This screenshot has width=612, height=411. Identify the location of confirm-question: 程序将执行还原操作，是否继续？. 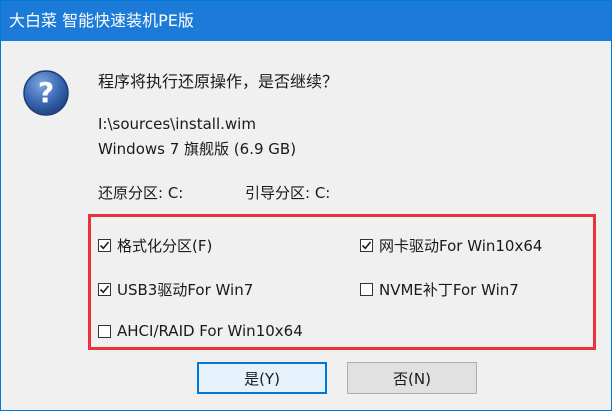
(218, 81).